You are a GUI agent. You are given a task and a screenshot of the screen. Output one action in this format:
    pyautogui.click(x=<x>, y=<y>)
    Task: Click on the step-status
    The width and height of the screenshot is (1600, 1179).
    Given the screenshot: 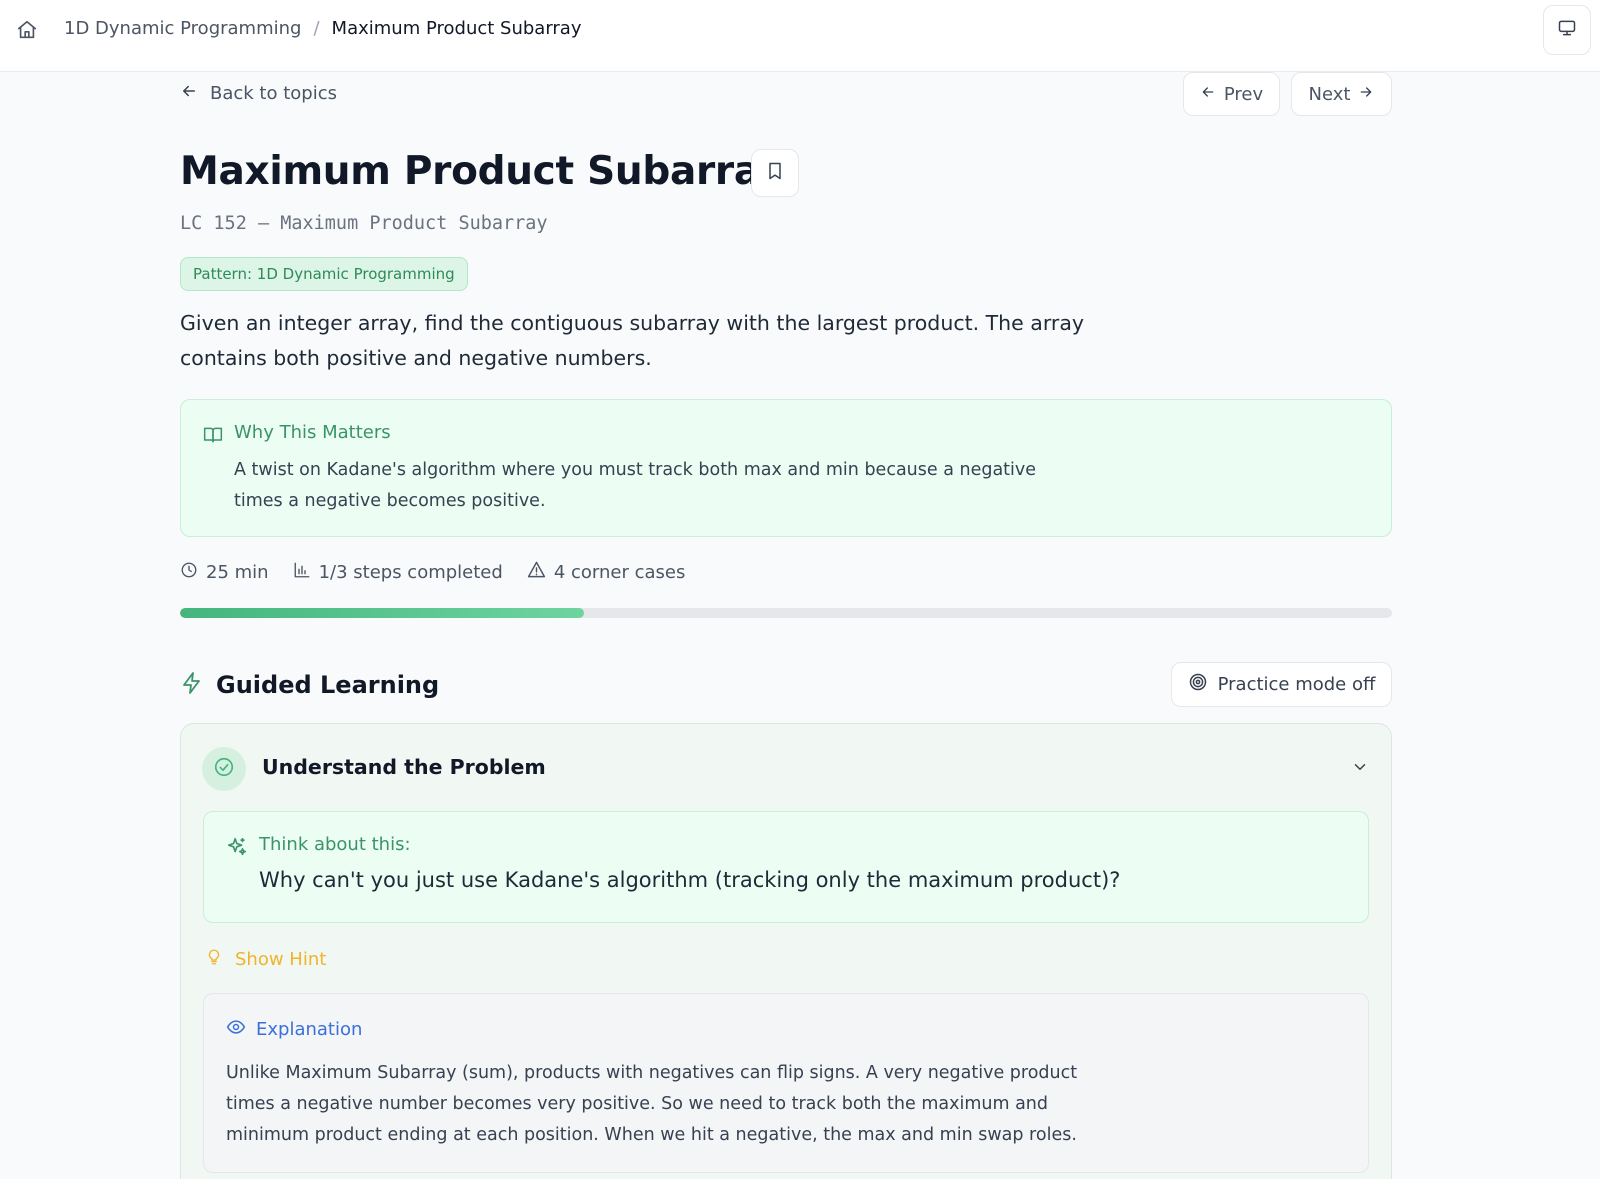 What is the action you would take?
    pyautogui.click(x=224, y=769)
    